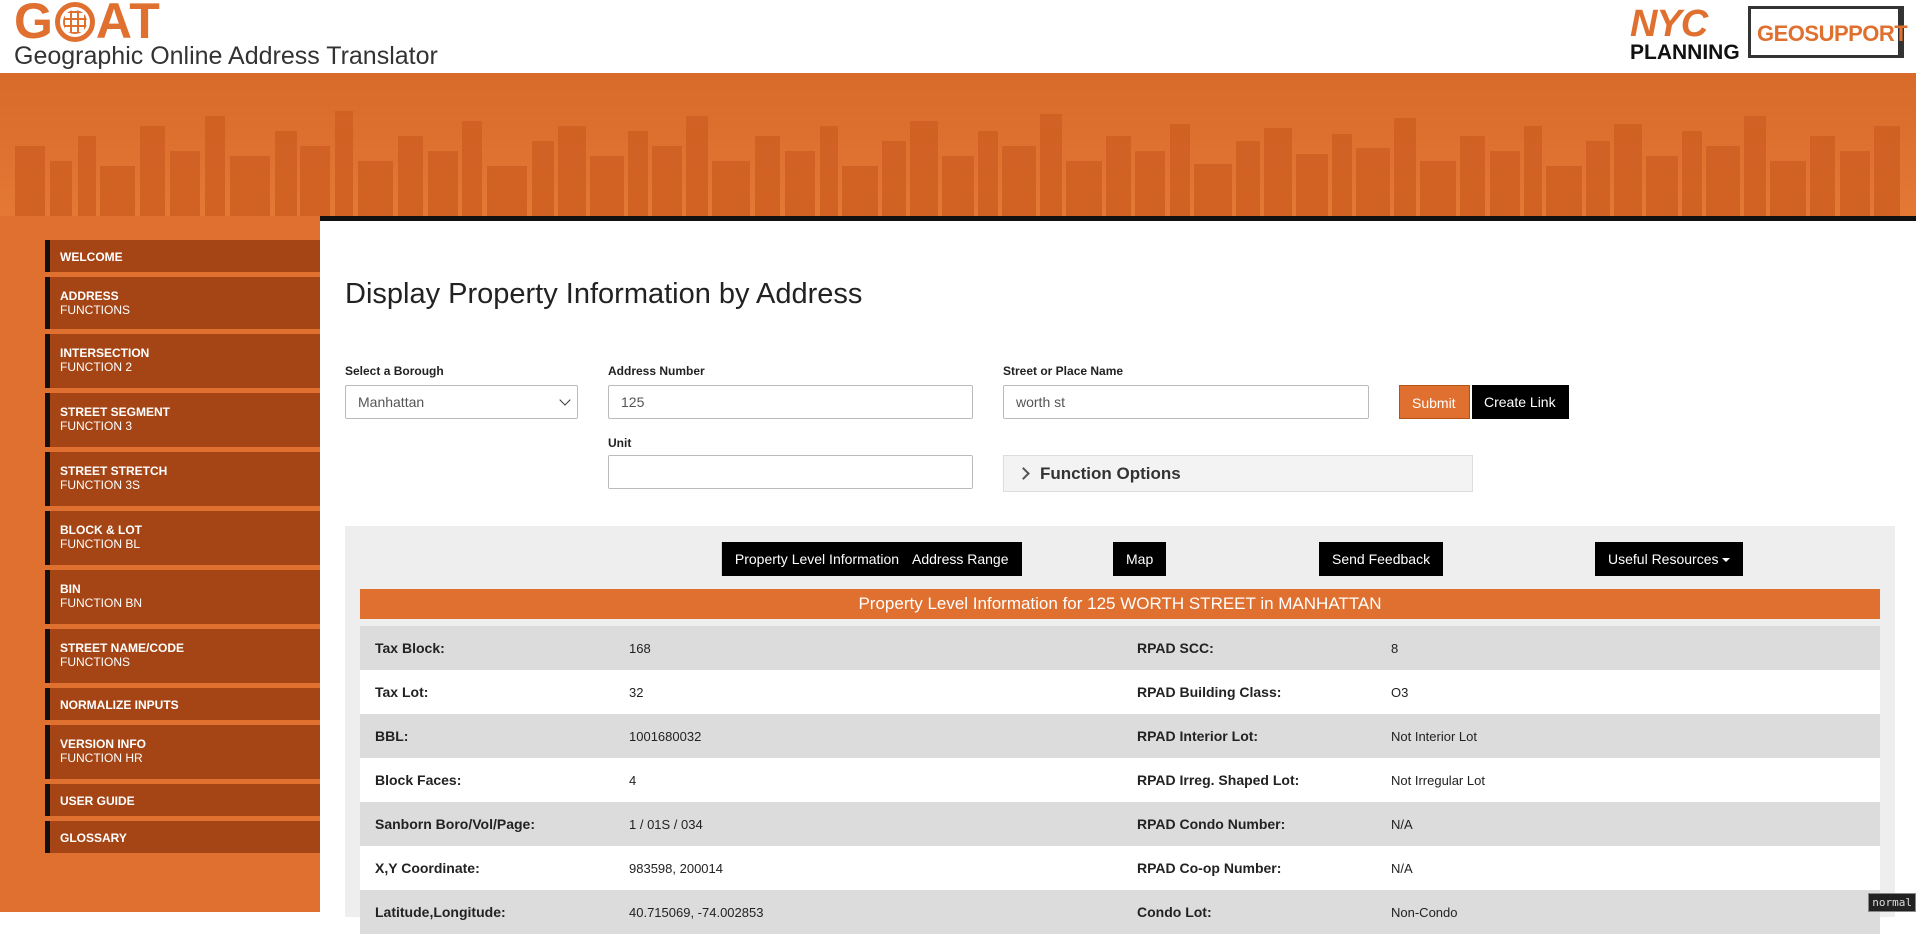 The height and width of the screenshot is (934, 1916). I want to click on sidebar-item-intersection: INTERSECTIONFUNCTION 2, so click(182, 361).